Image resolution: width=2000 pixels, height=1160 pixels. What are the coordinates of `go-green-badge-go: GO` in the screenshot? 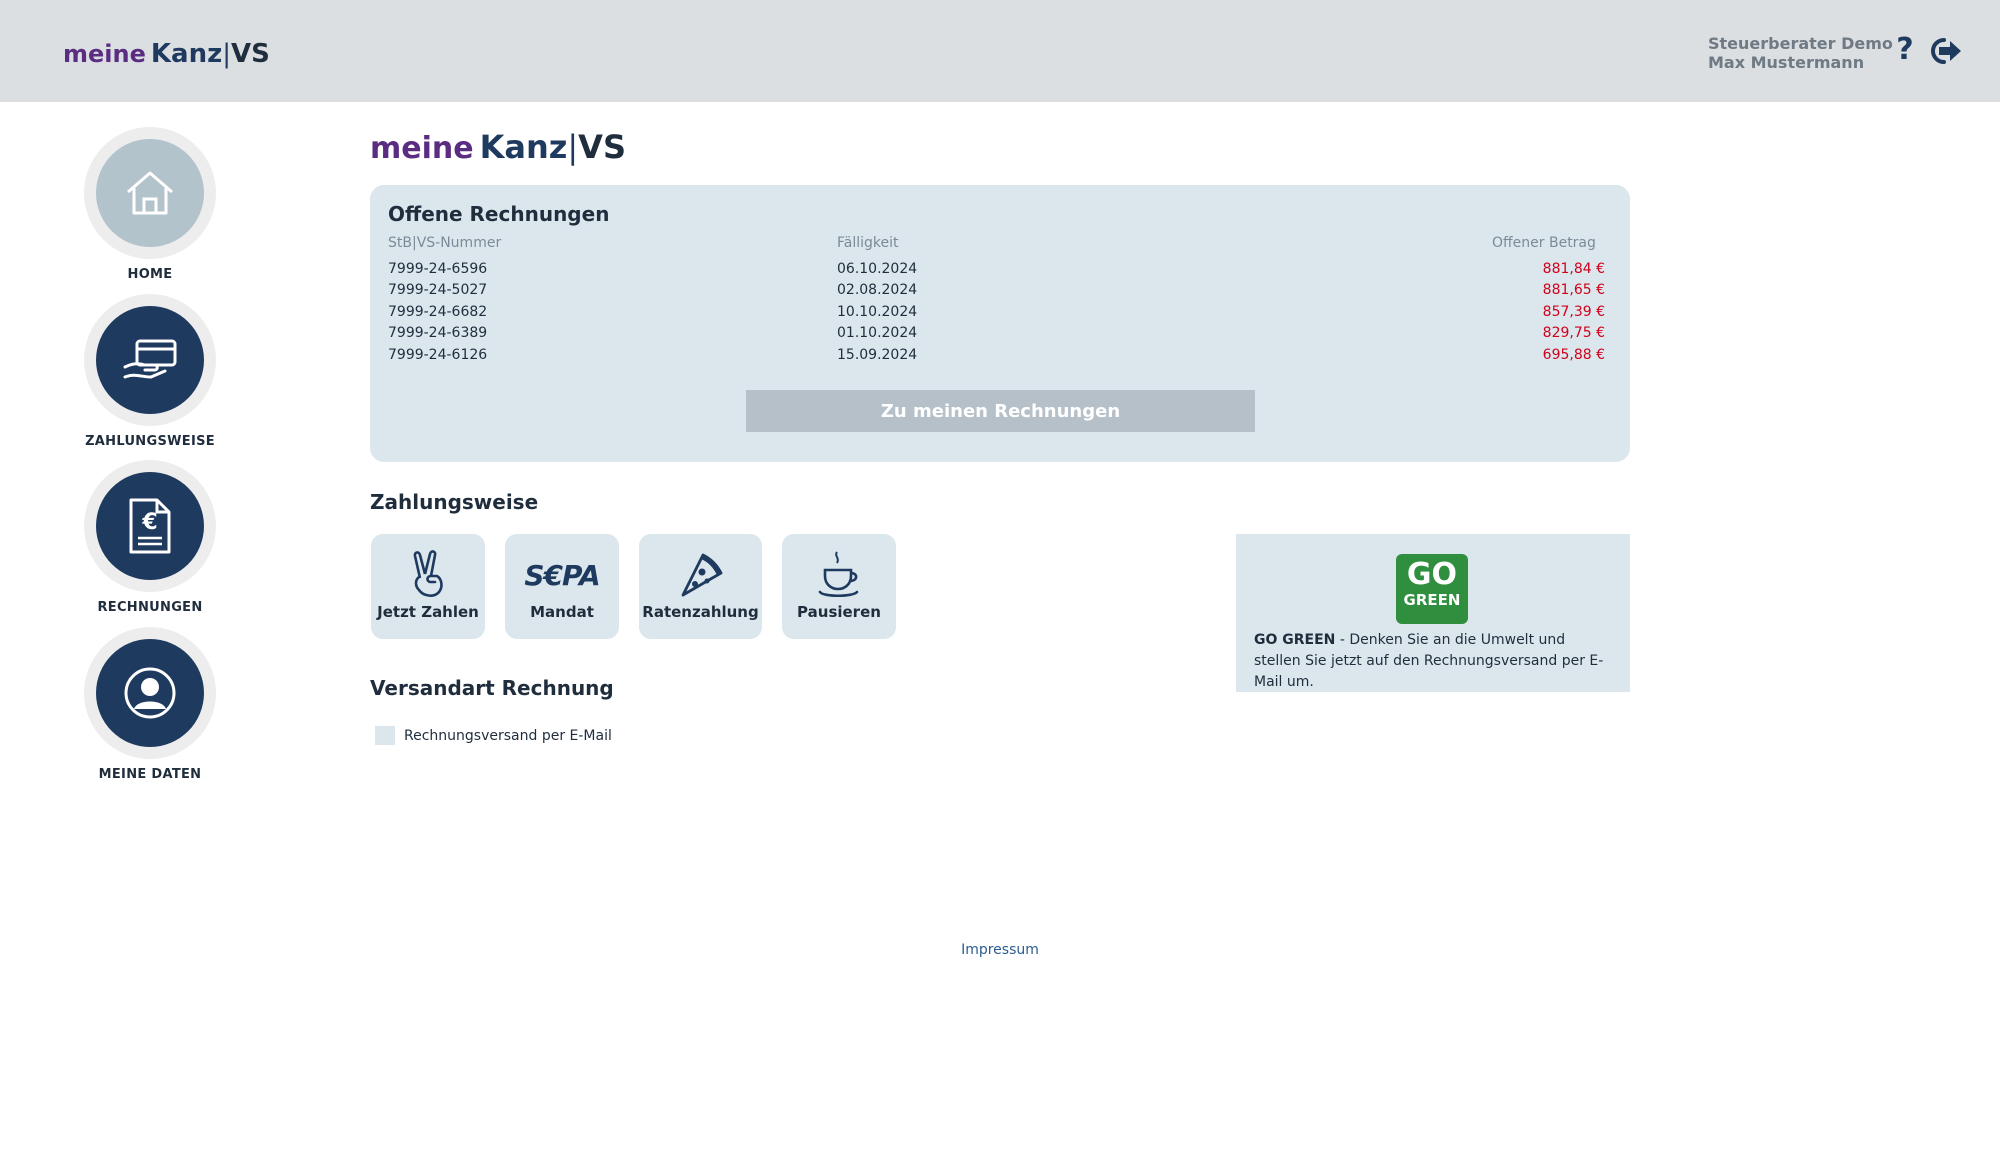 It's located at (1432, 574).